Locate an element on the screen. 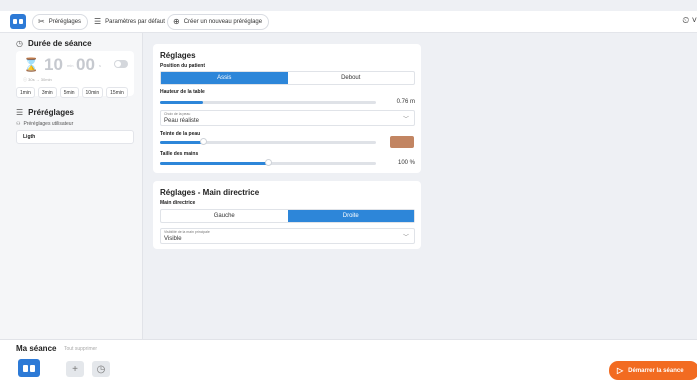  skin-tint-slider is located at coordinates (268, 141).